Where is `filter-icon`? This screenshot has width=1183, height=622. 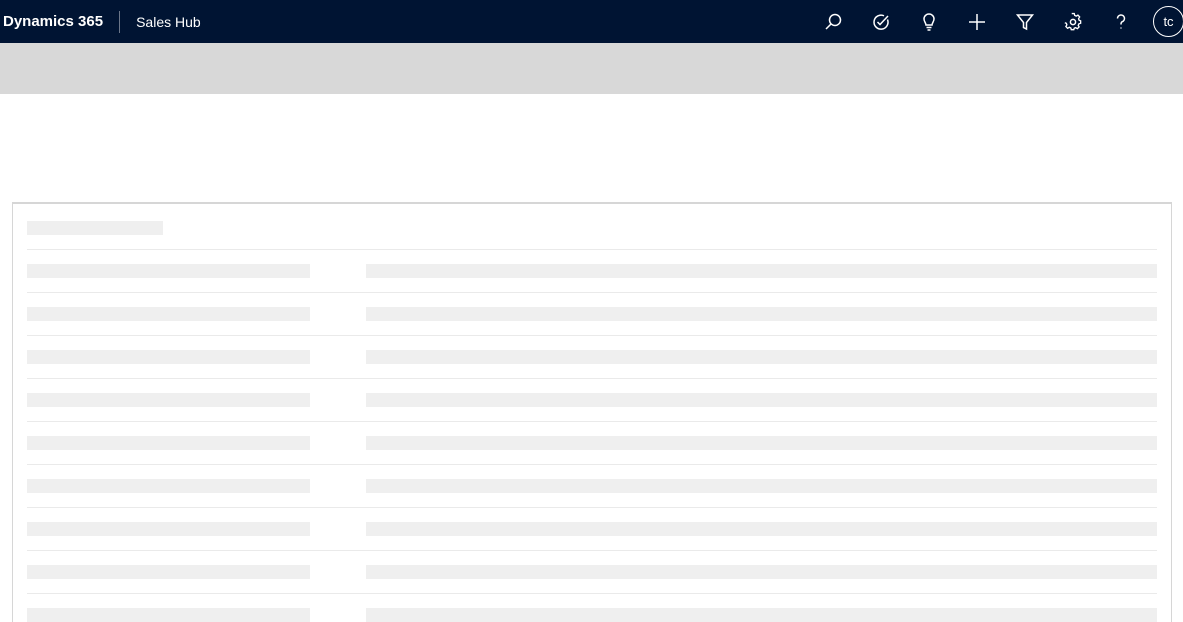
filter-icon is located at coordinates (1025, 21).